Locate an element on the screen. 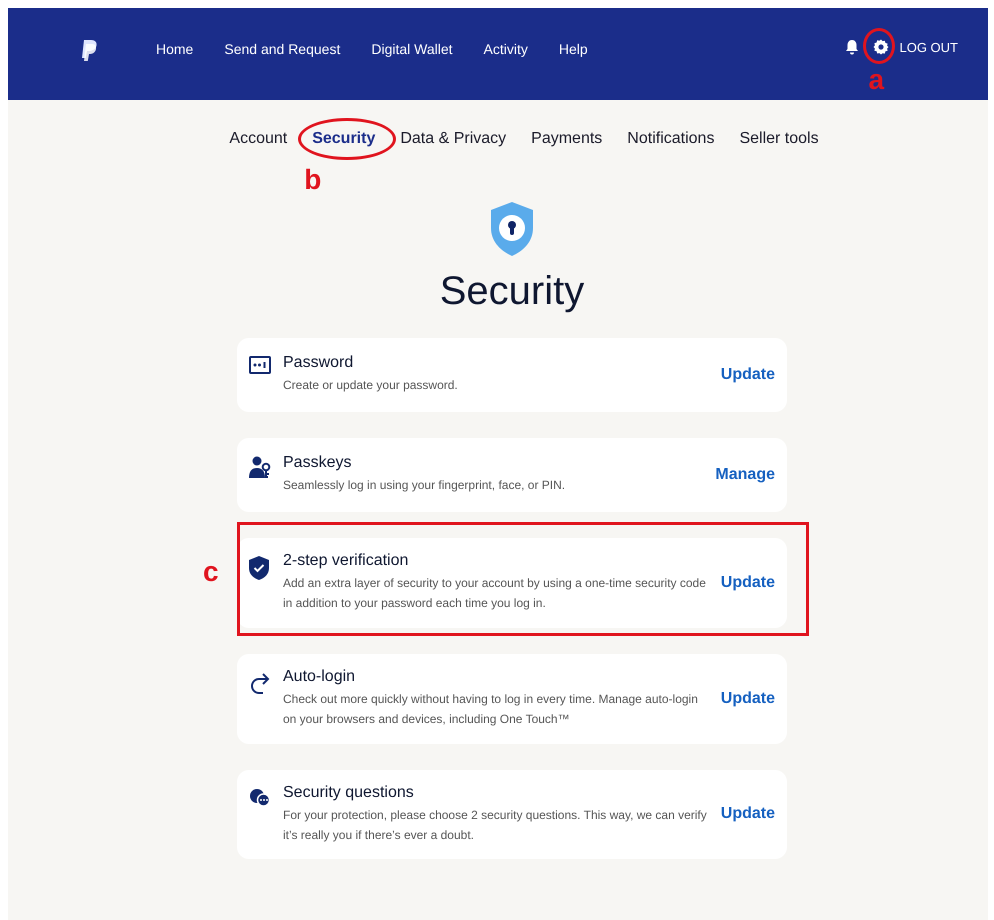  nav-link: Home is located at coordinates (175, 49).